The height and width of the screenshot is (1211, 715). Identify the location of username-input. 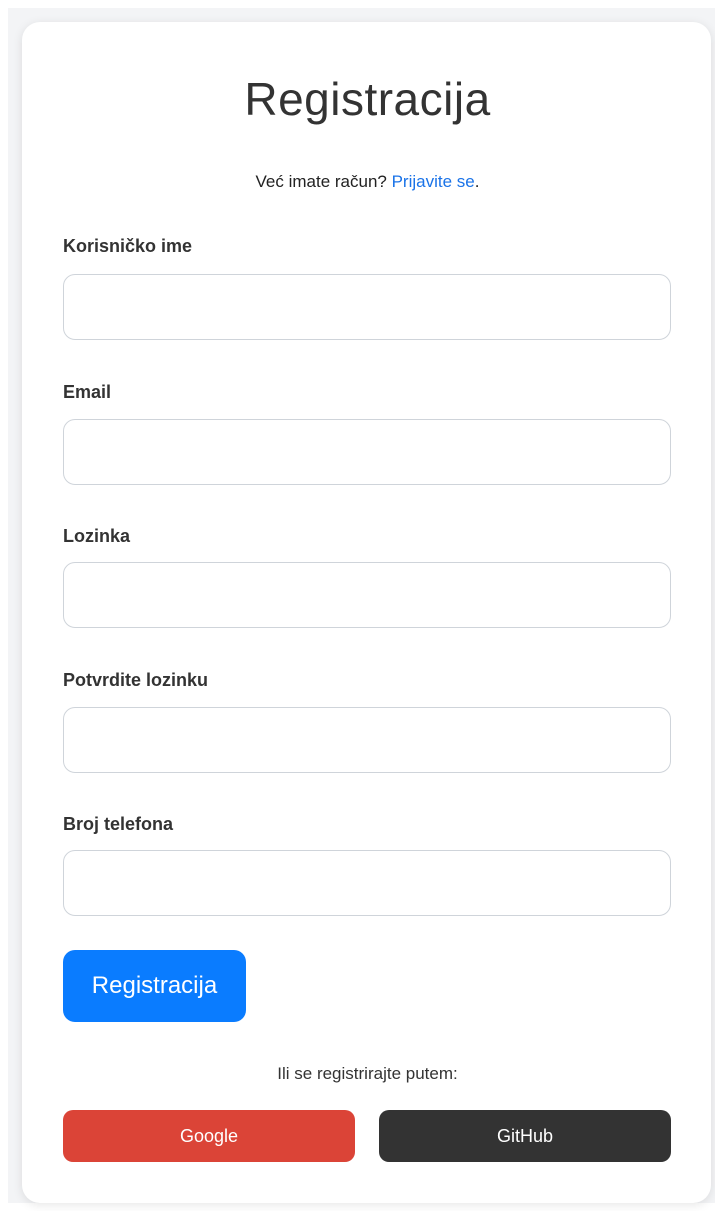
(367, 307).